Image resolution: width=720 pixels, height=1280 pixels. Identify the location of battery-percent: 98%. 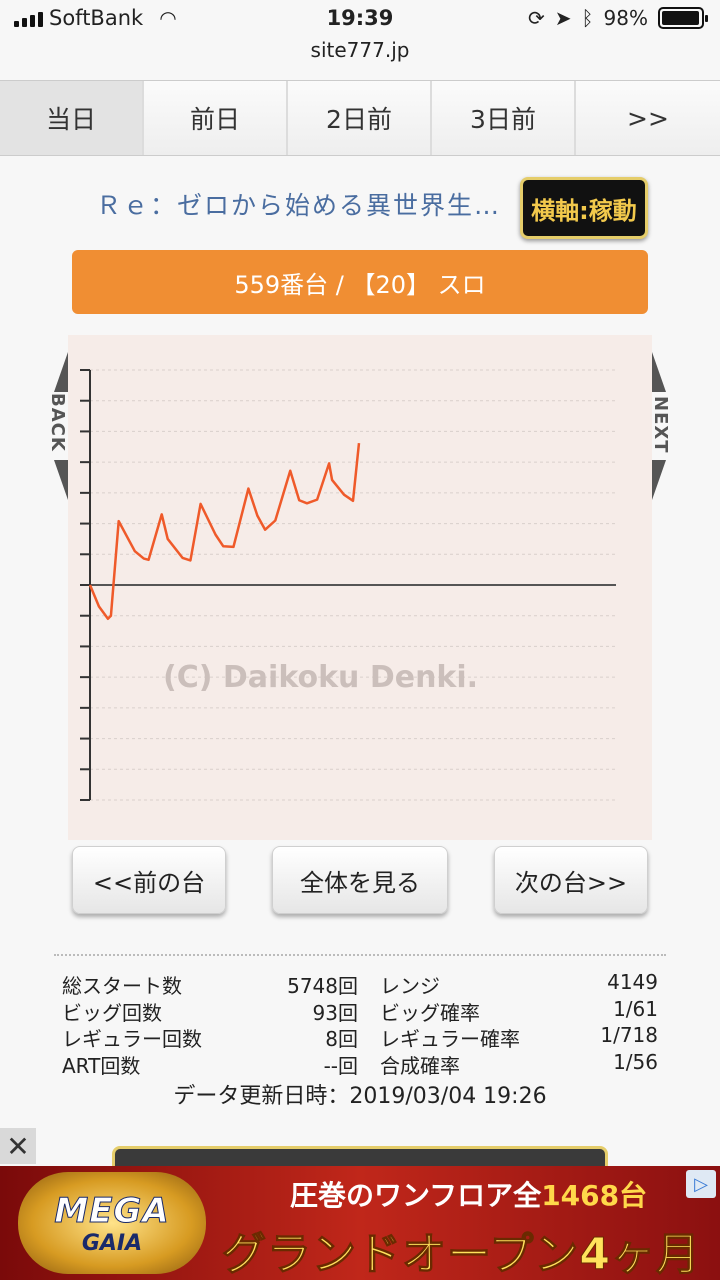
(625, 18).